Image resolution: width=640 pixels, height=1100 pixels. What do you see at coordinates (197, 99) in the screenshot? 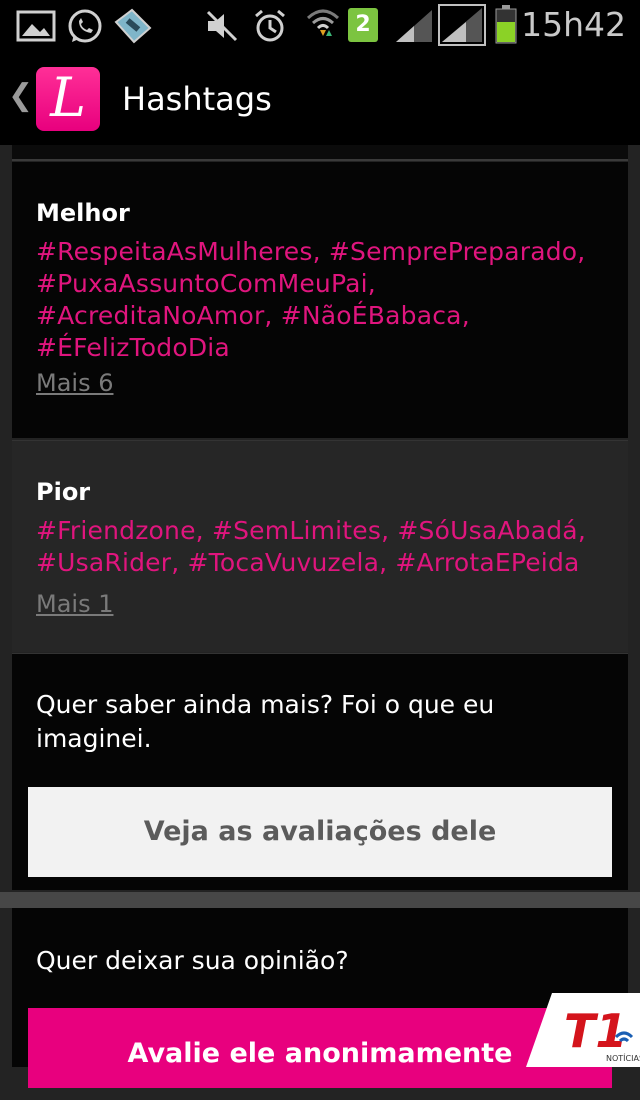
I see `page-title: Hashtags` at bounding box center [197, 99].